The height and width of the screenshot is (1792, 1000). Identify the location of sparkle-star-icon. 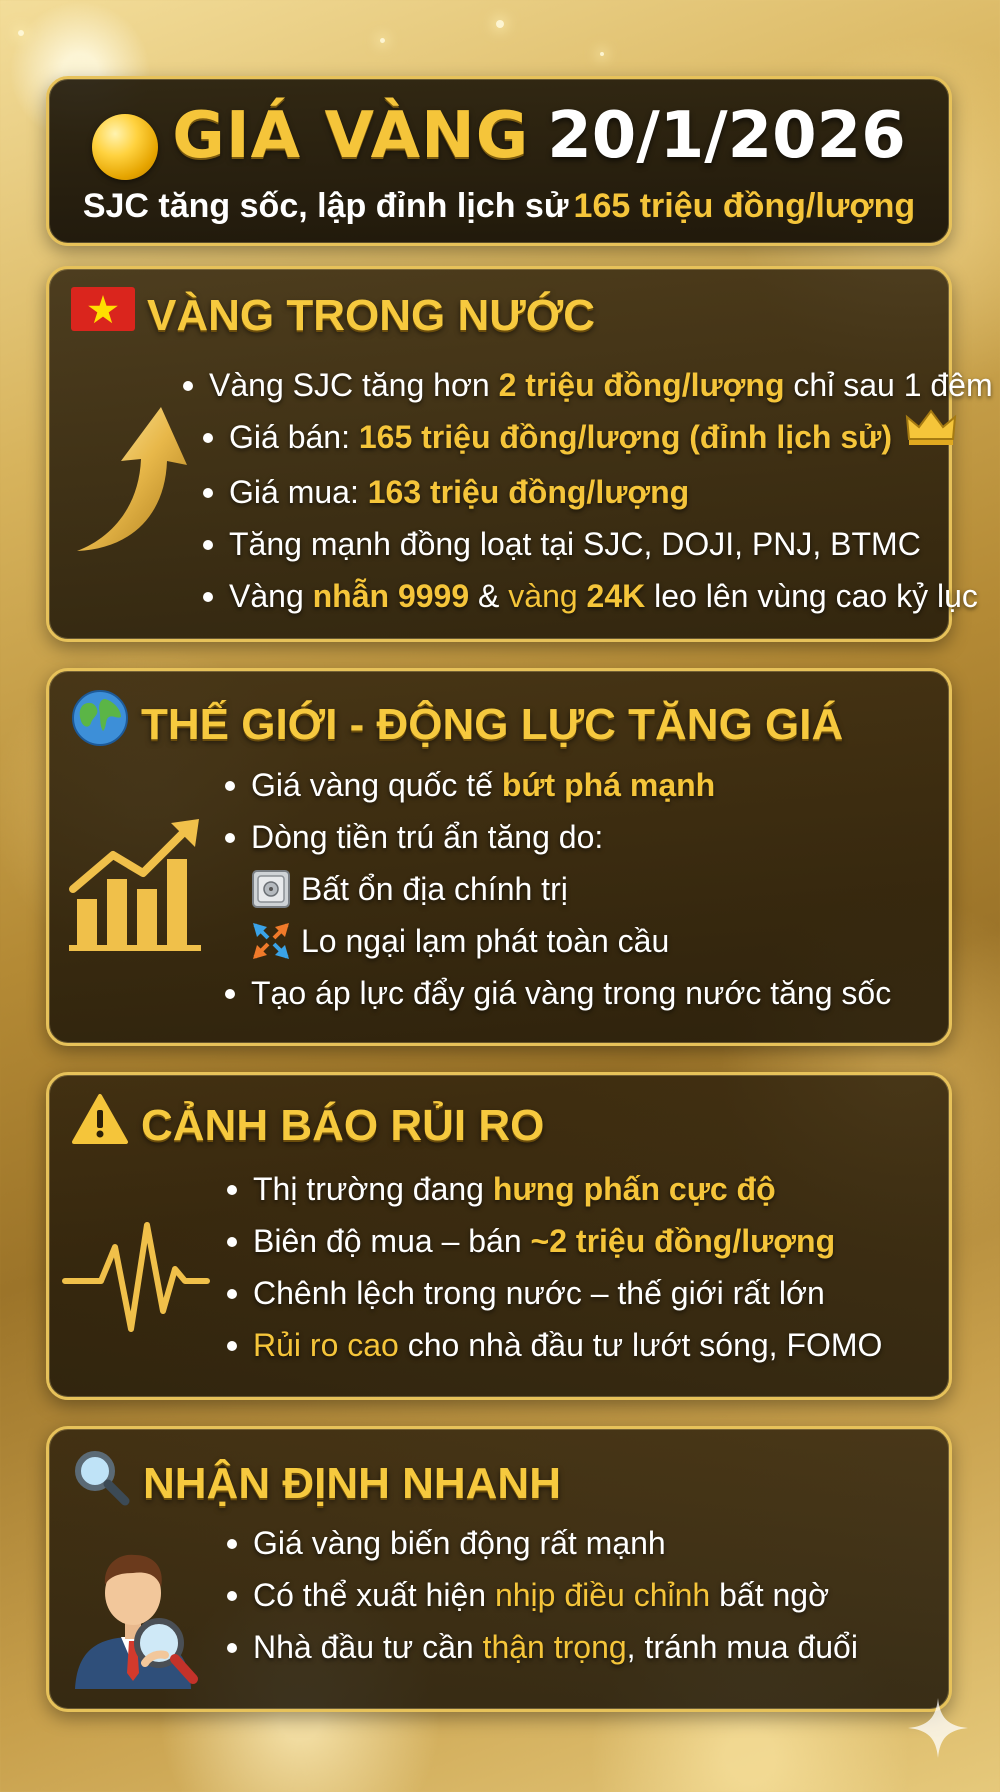
(938, 1730).